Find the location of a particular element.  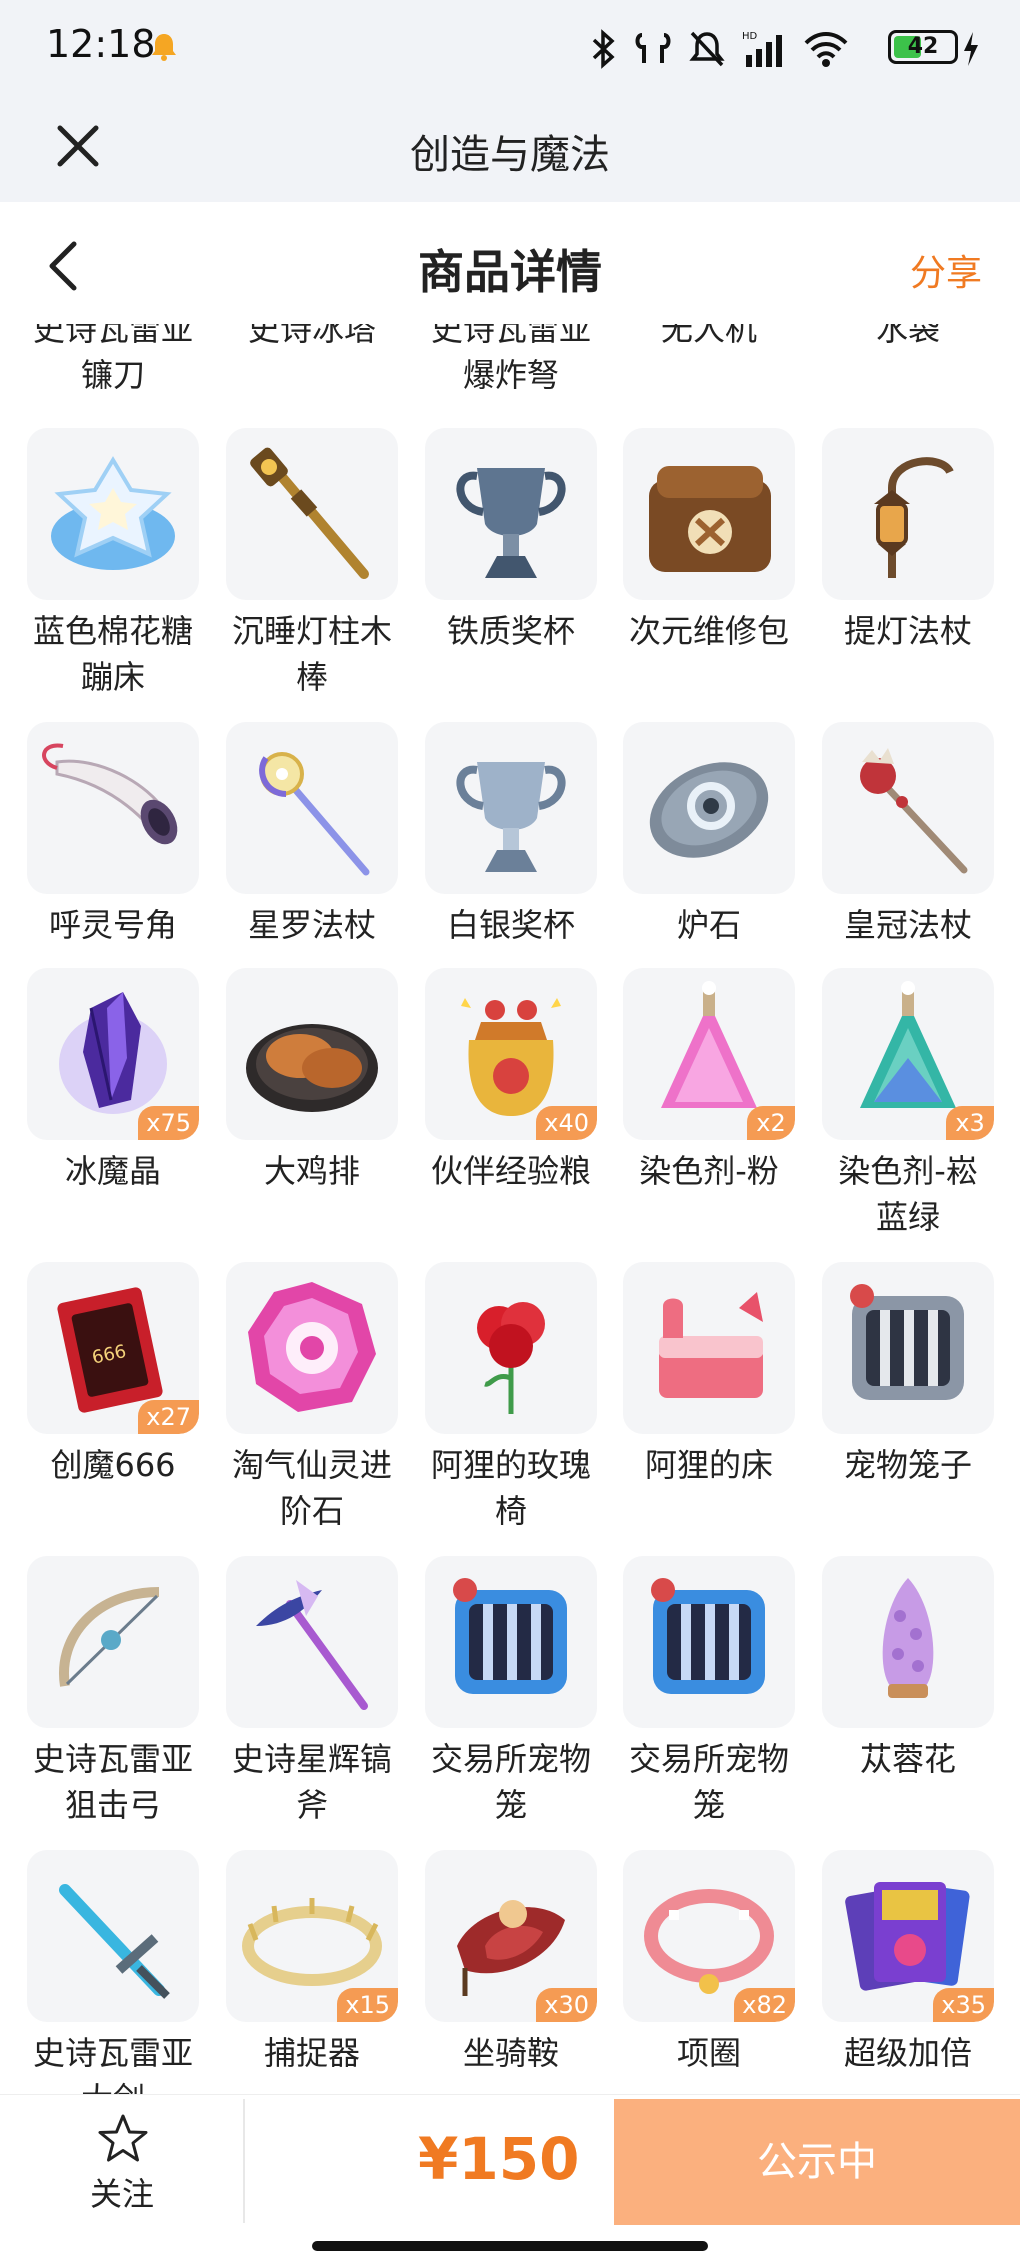

cotton-candy-trampoline-icon is located at coordinates (113, 513).